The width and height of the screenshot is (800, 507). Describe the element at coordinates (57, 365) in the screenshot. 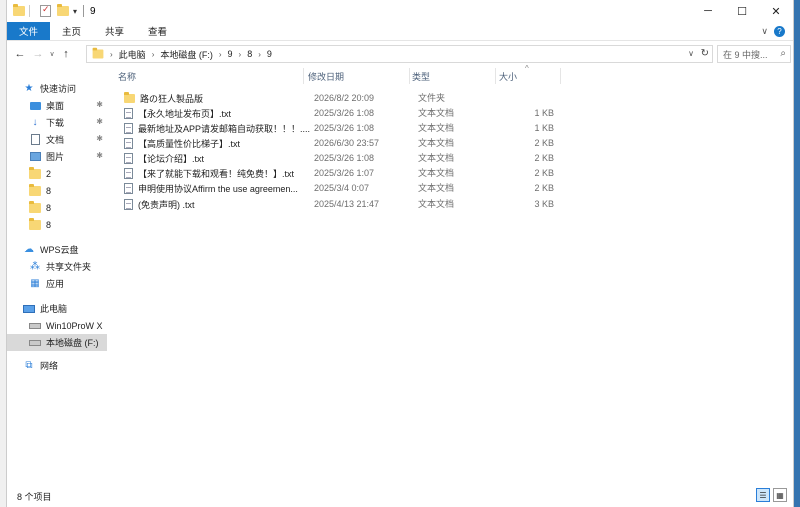

I see `nav-network: ⧉ 网络` at that location.